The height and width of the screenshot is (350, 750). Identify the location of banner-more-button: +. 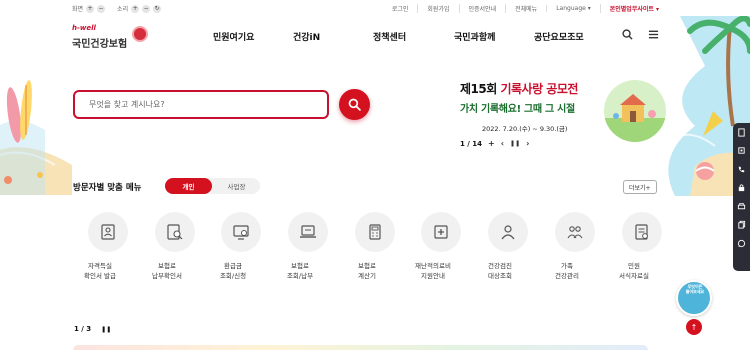
(491, 143).